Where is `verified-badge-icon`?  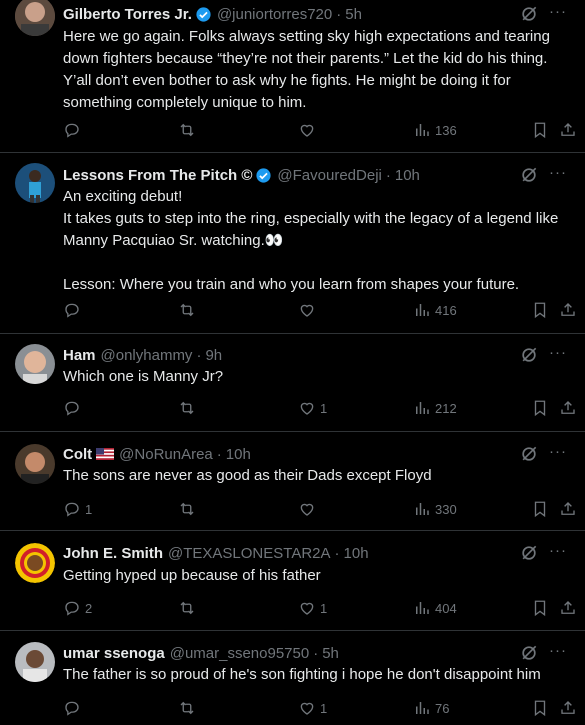
verified-badge-icon is located at coordinates (203, 14).